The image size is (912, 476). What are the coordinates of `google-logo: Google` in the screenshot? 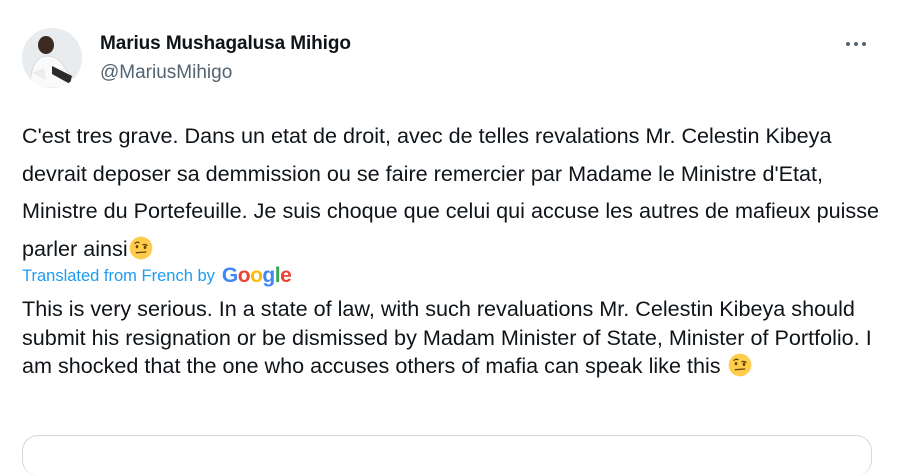 It's located at (256, 275).